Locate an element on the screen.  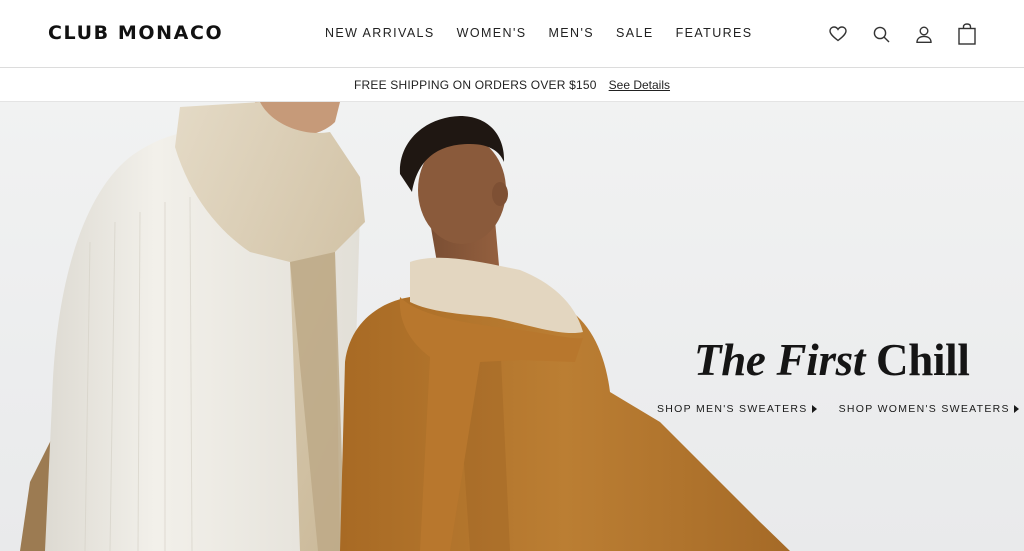
shop-mens-sweaters-label: SHOP MEN'S SWEATERS is located at coordinates (732, 409).